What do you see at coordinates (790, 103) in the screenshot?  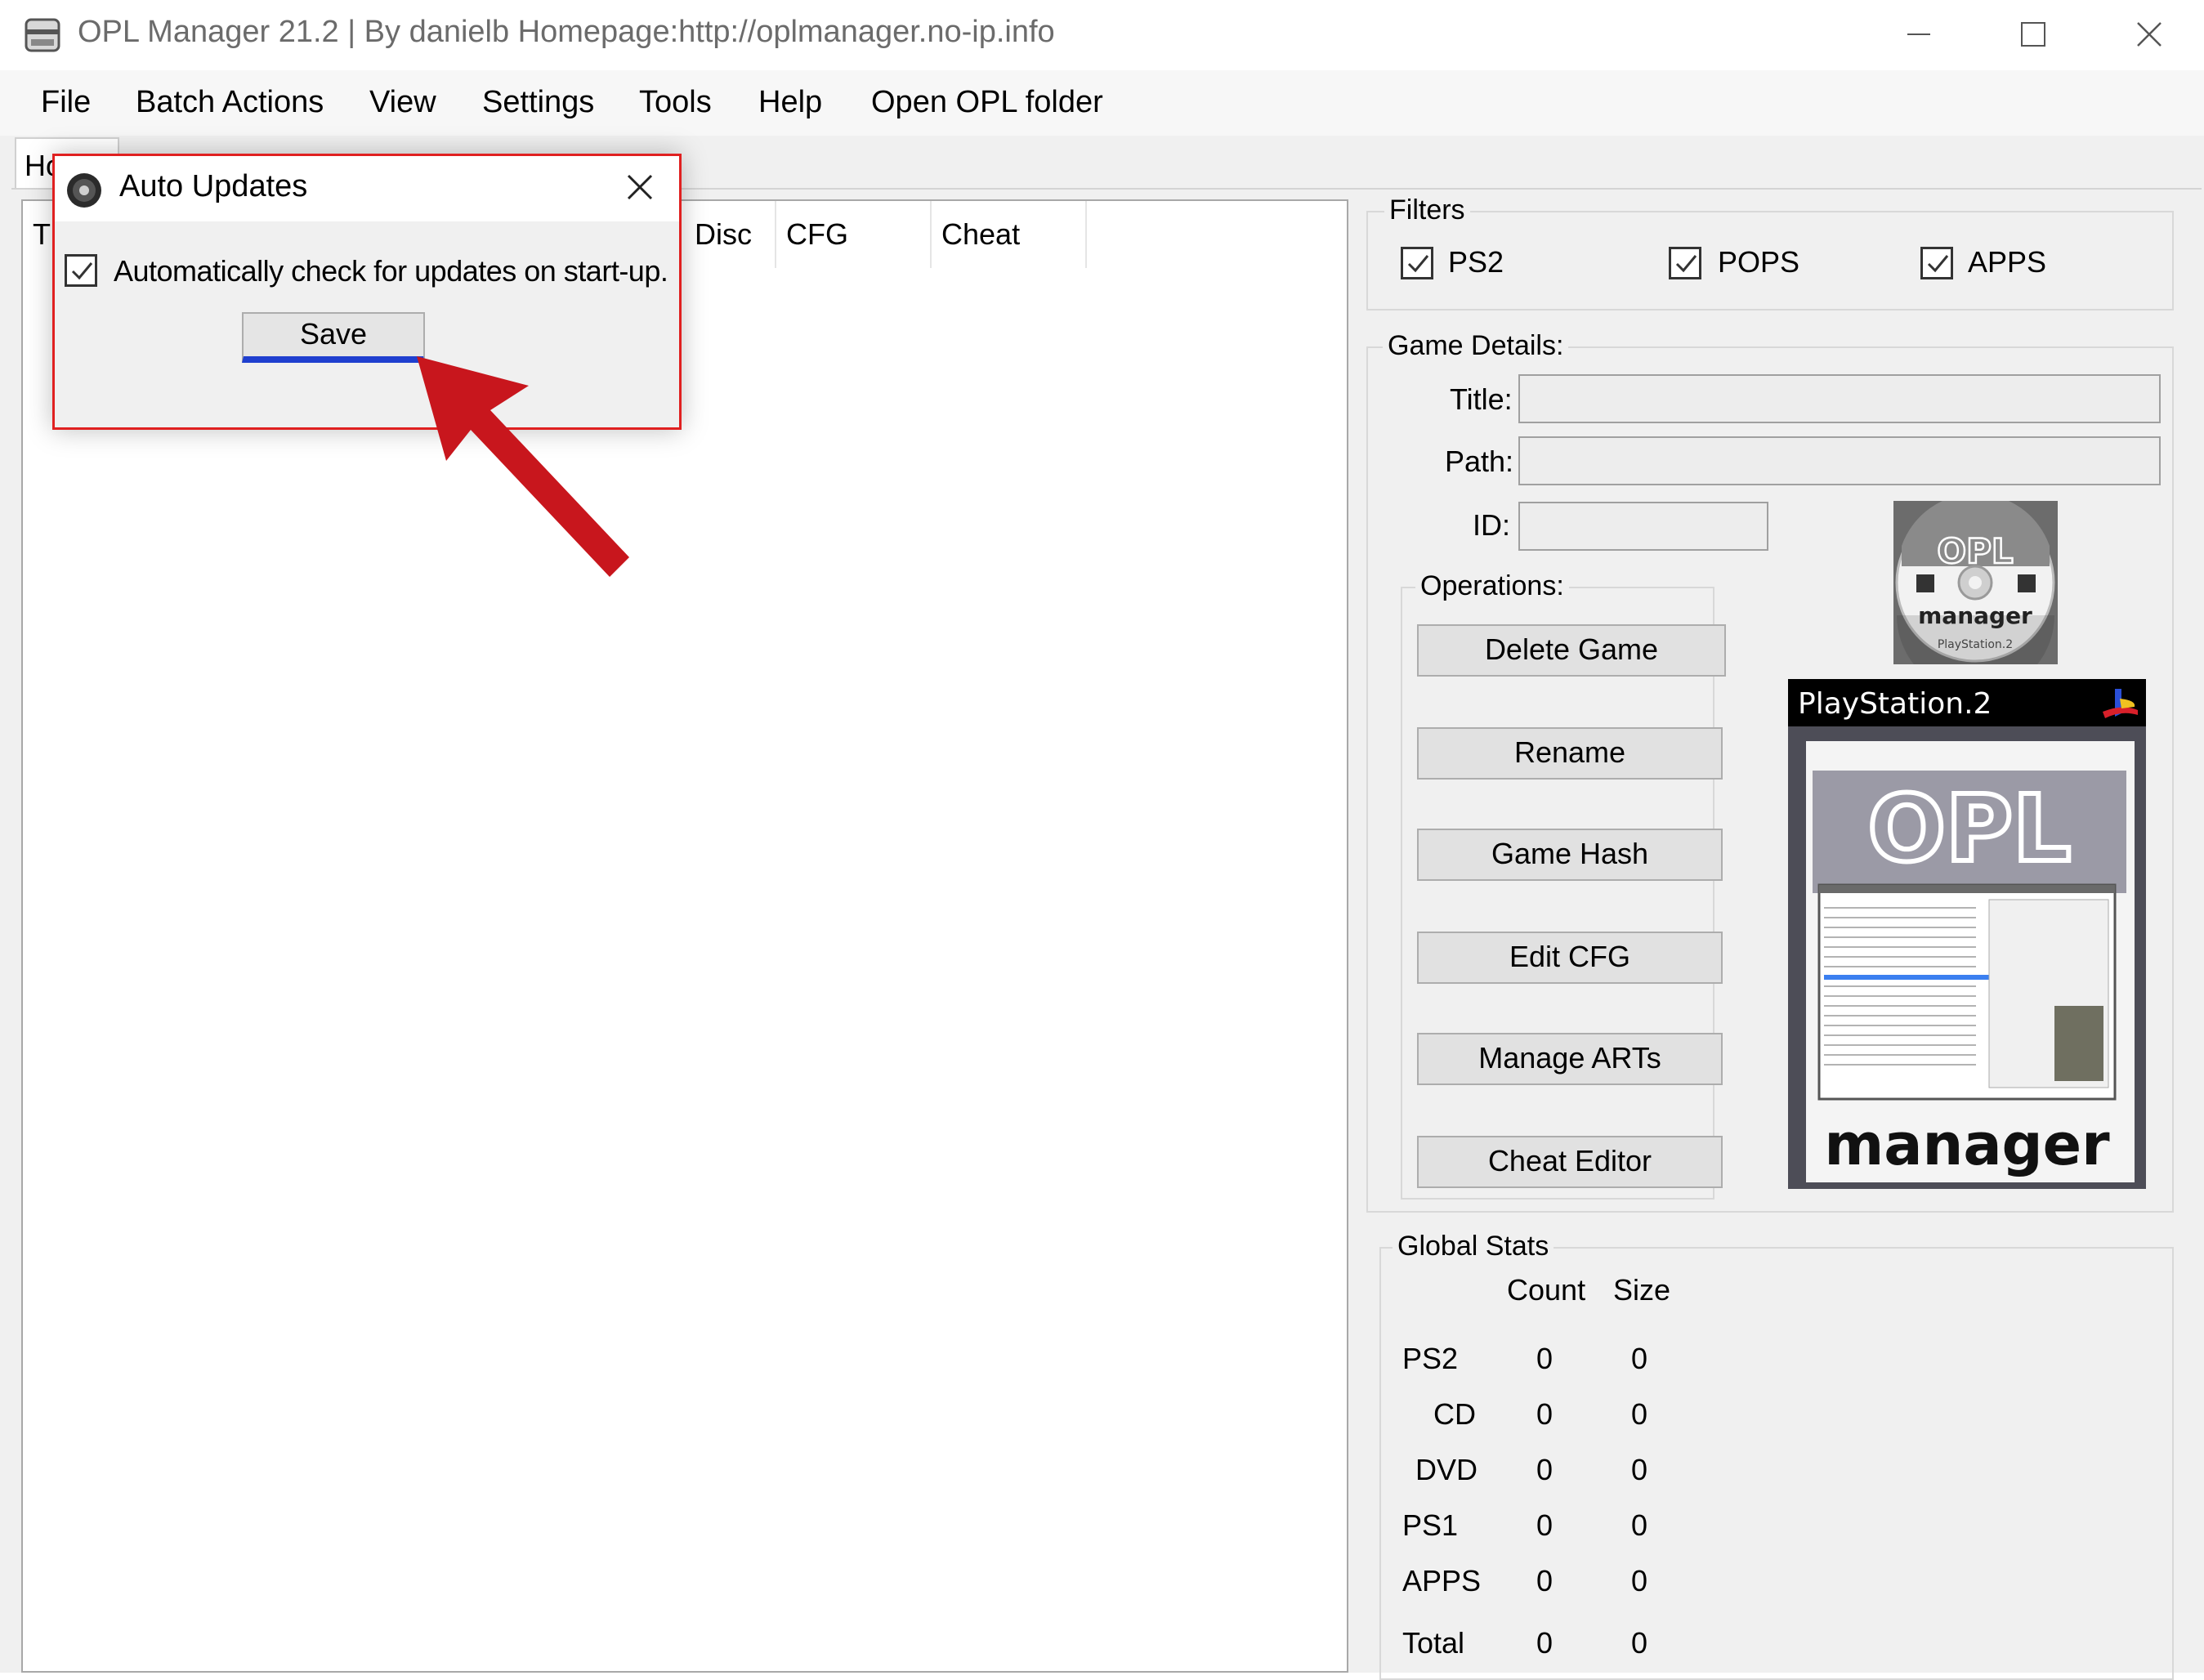 I see `menu-help: Help` at bounding box center [790, 103].